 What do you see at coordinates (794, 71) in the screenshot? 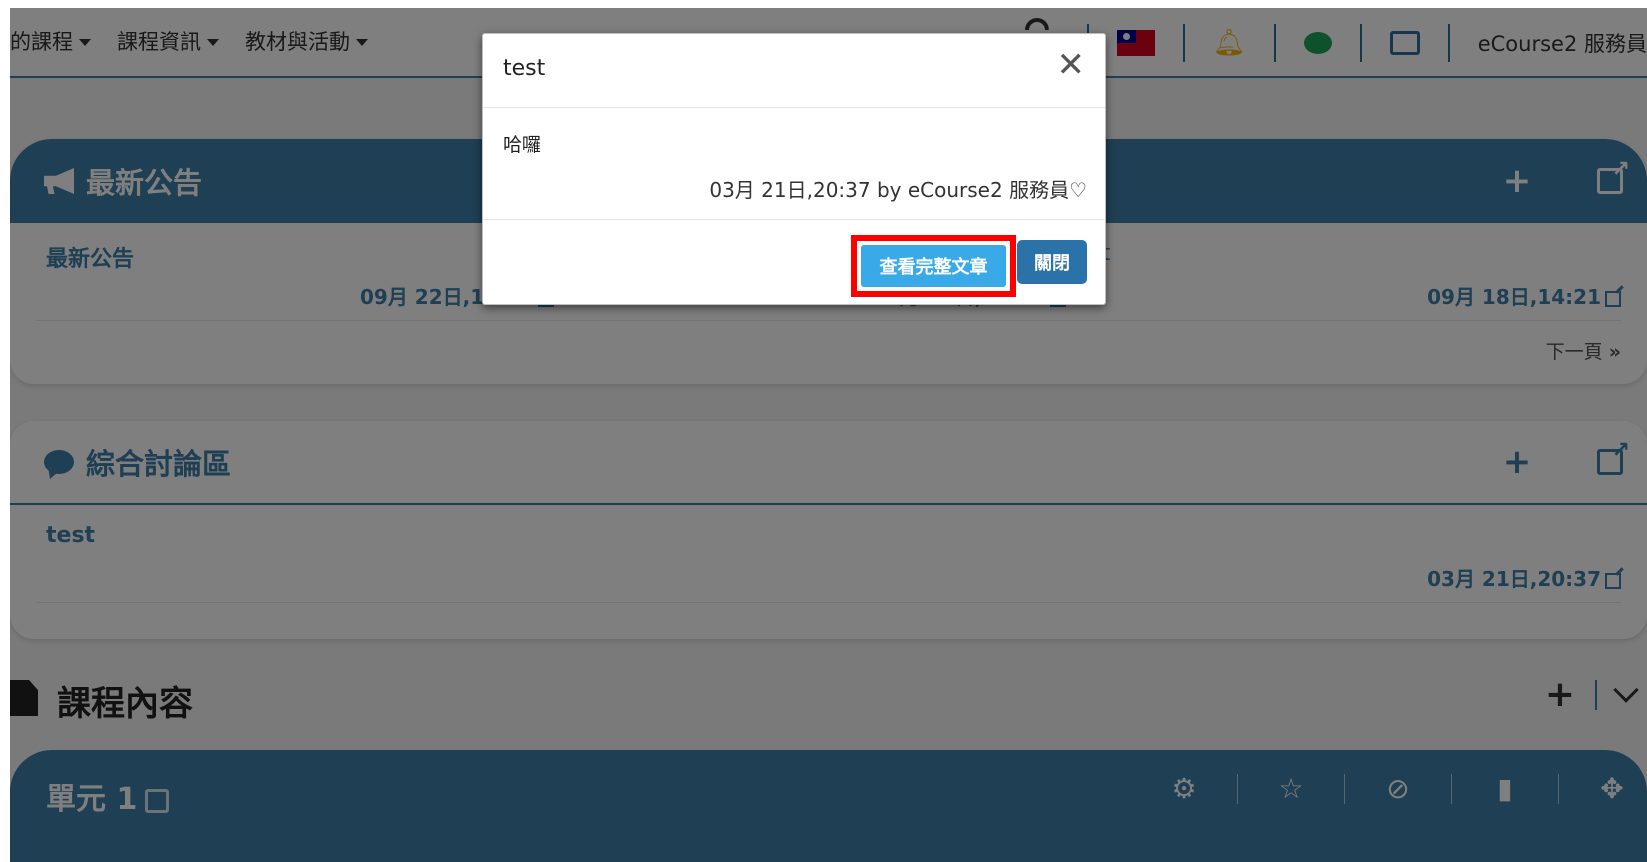
I see `modal-header: test ✕` at bounding box center [794, 71].